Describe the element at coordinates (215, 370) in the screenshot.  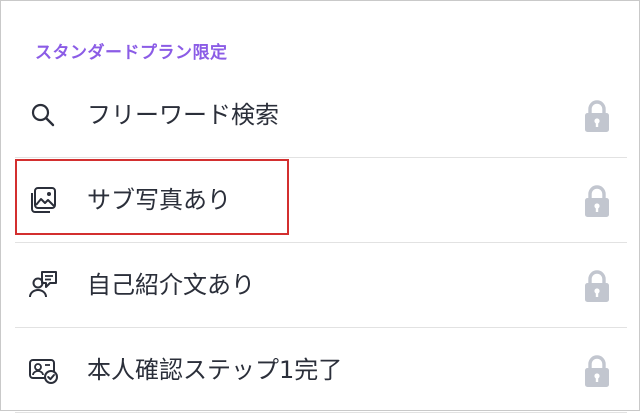
I see `filter-item-label: 本人確認ステップ1完了` at that location.